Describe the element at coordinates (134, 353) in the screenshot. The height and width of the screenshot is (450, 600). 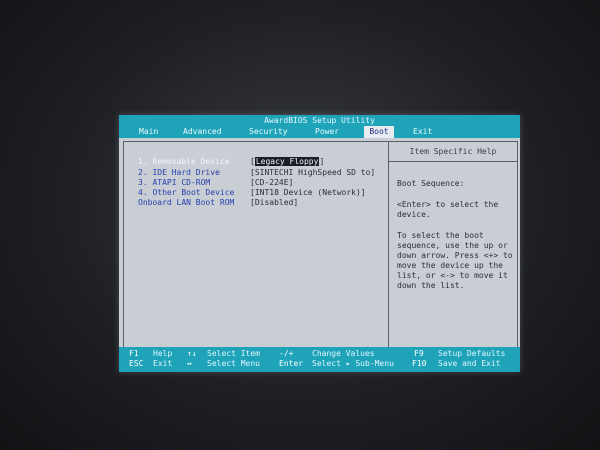
I see `key-f1: F1` at that location.